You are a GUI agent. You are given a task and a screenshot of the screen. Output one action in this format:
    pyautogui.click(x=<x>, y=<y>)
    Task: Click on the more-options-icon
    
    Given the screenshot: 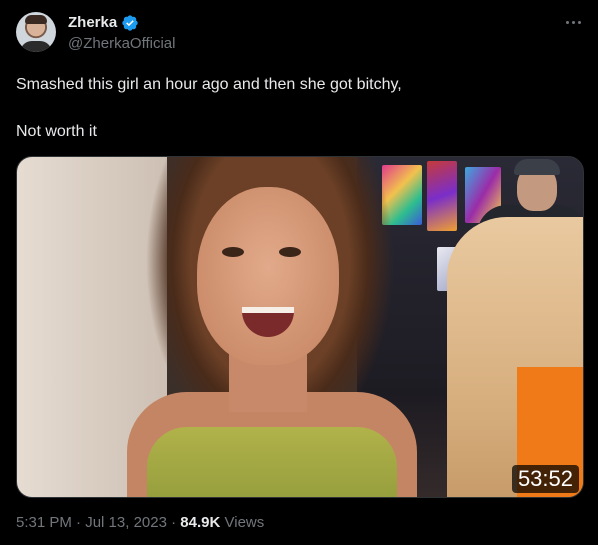 What is the action you would take?
    pyautogui.click(x=573, y=22)
    